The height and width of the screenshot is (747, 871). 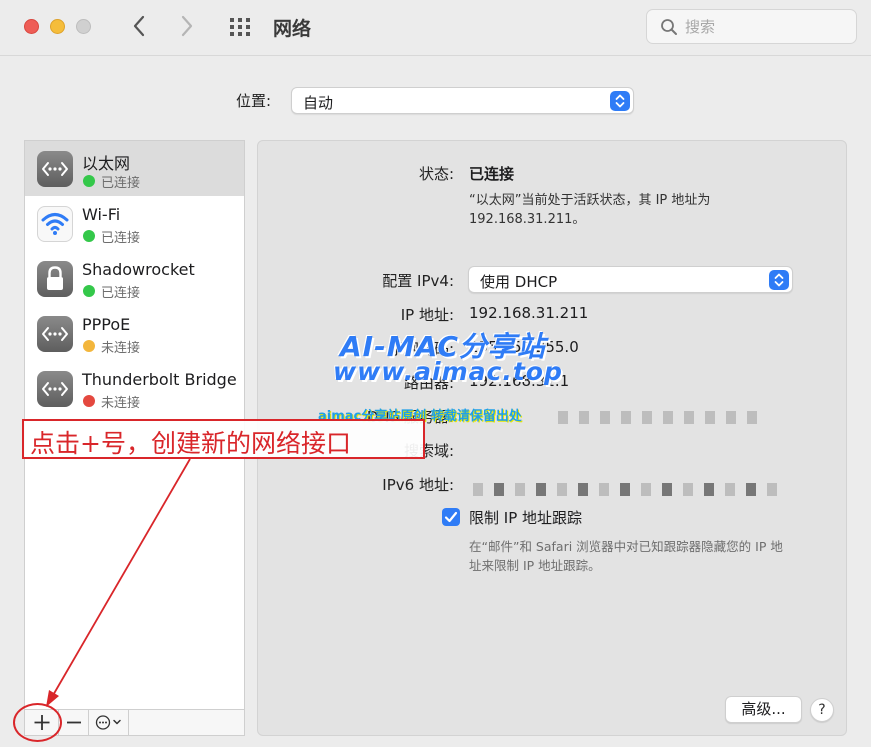 I want to click on annotation-text: 点击+号，创建新的网络接口, so click(x=190, y=443).